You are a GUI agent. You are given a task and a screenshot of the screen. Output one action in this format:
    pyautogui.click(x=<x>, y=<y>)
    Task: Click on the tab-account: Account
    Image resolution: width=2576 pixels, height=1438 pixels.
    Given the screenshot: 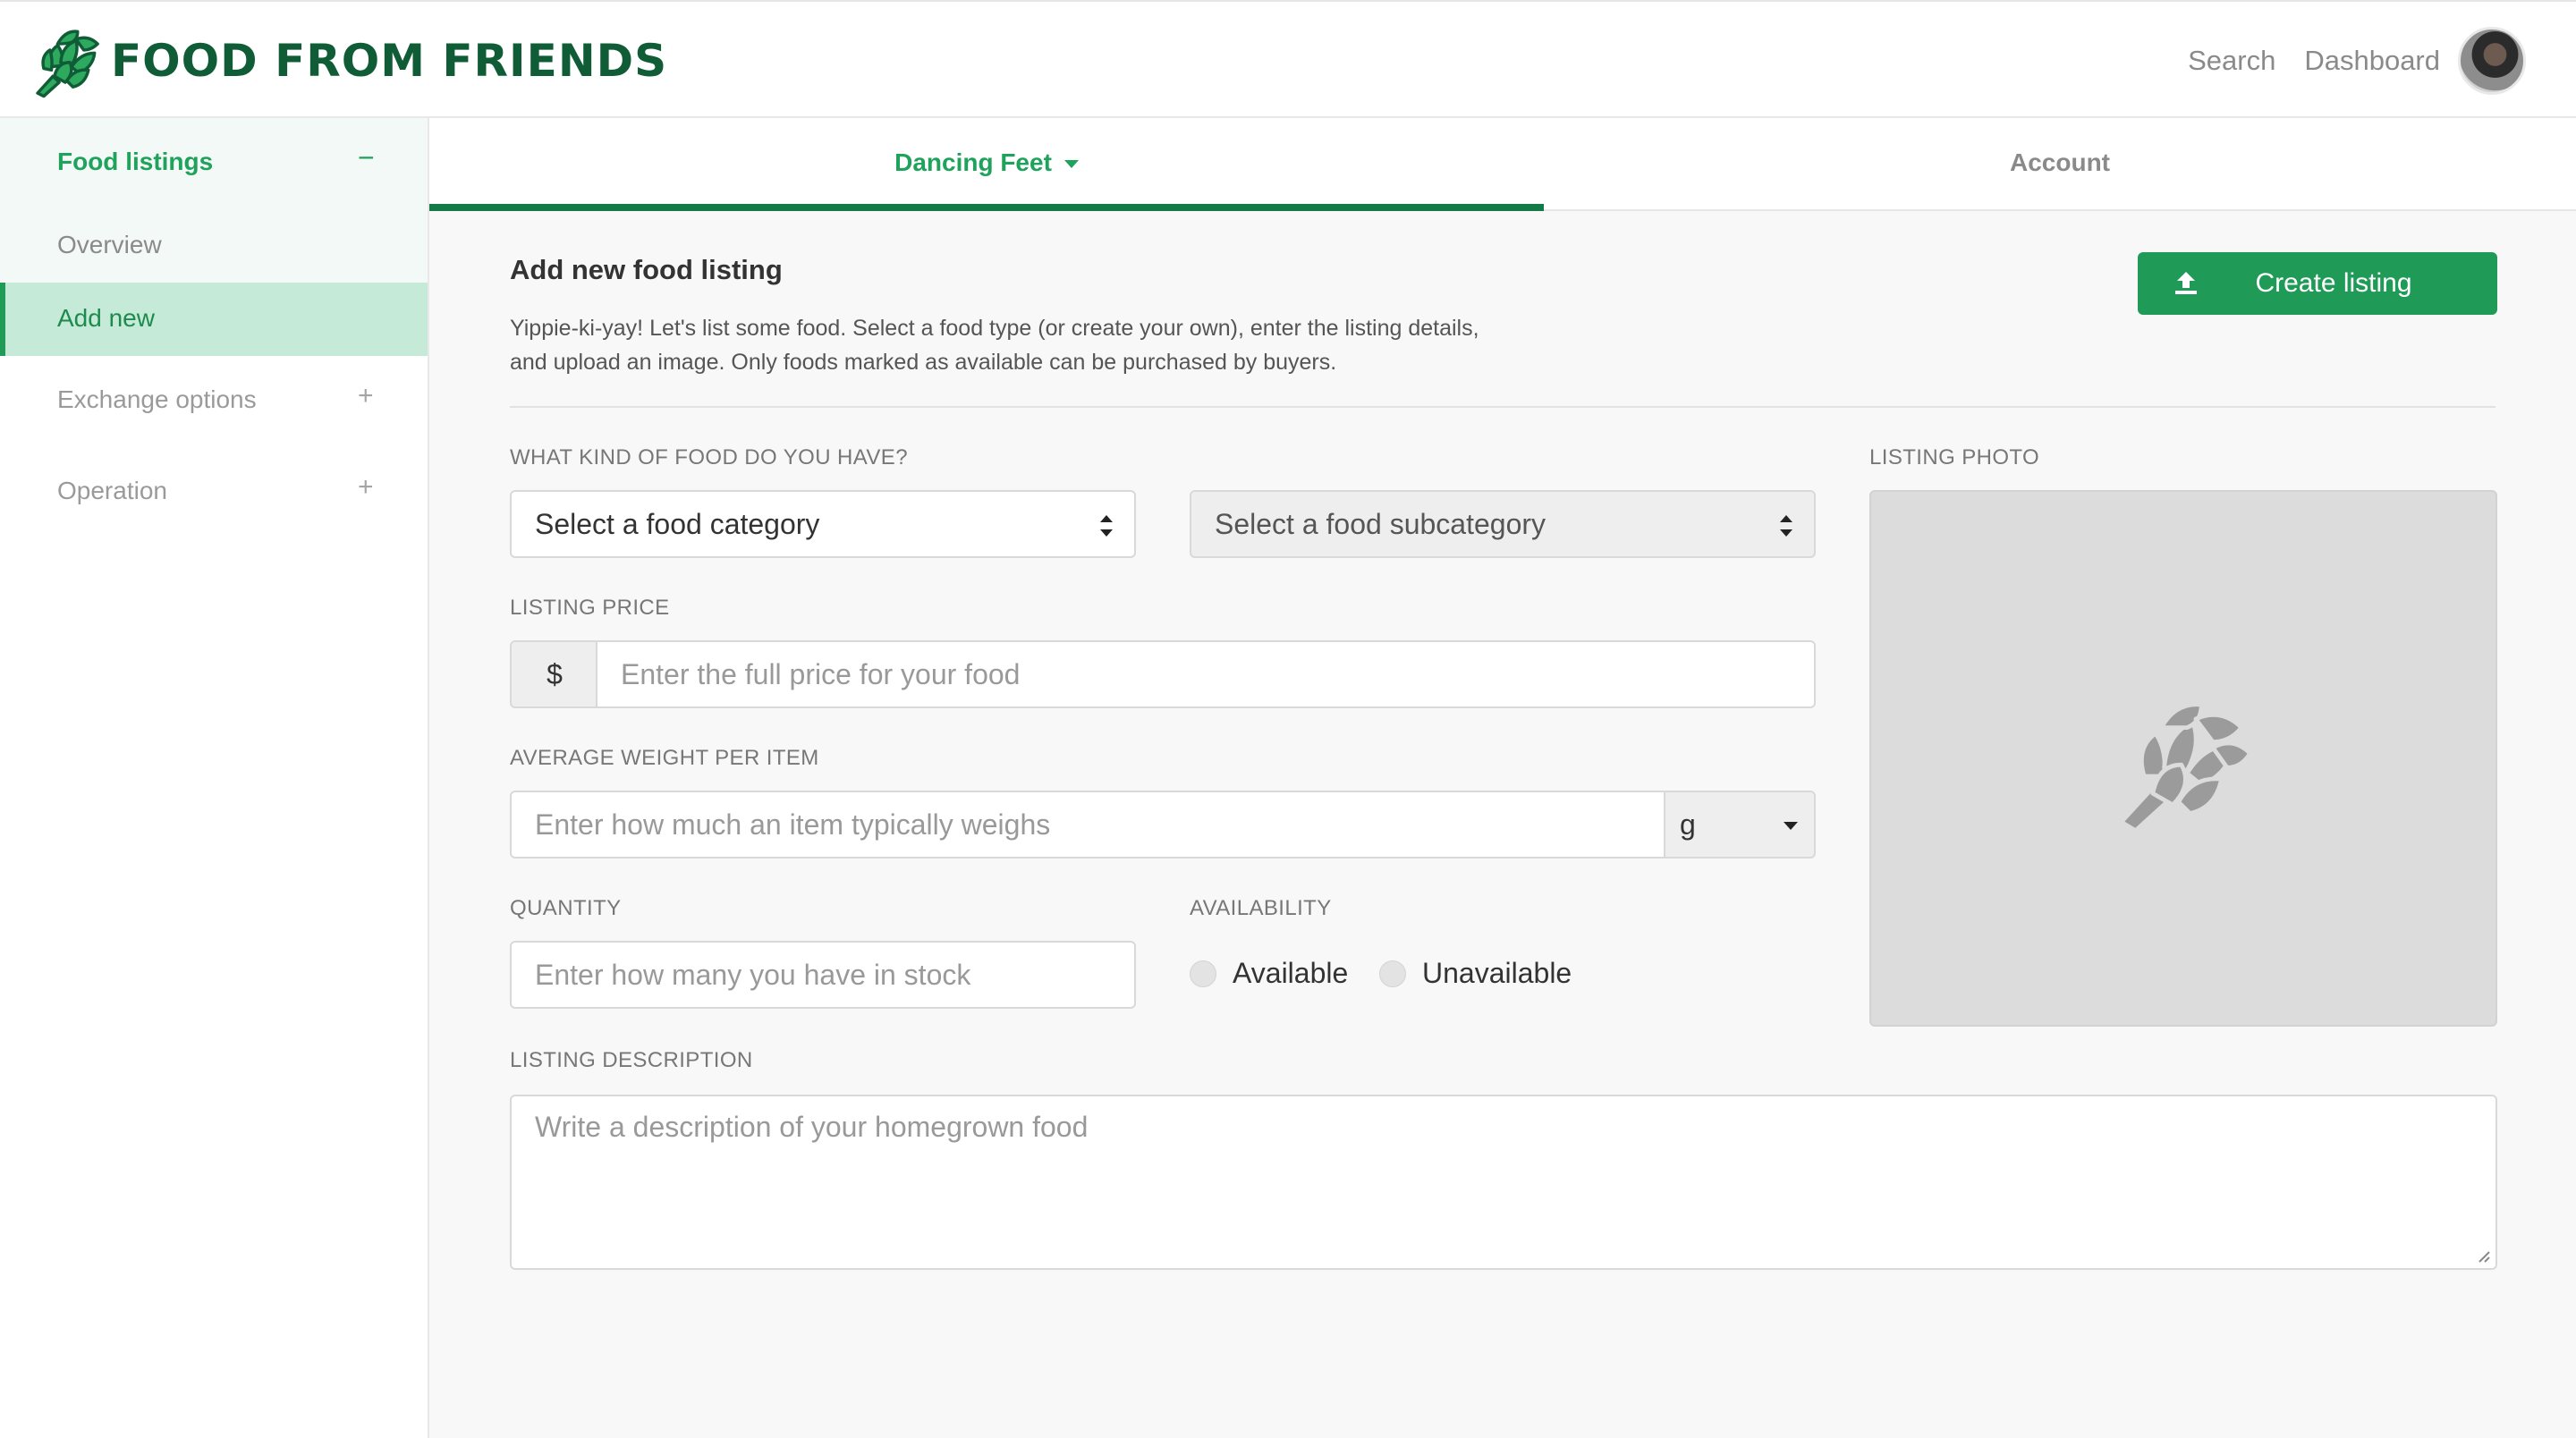 What is the action you would take?
    pyautogui.click(x=2060, y=164)
    